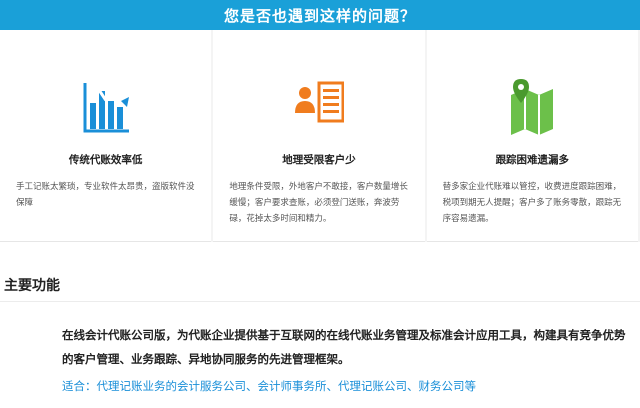 This screenshot has height=408, width=640. Describe the element at coordinates (105, 195) in the screenshot. I see `card-description: 手工记账太繁琐，专业软件太昂贵，盗版软件没保障` at that location.